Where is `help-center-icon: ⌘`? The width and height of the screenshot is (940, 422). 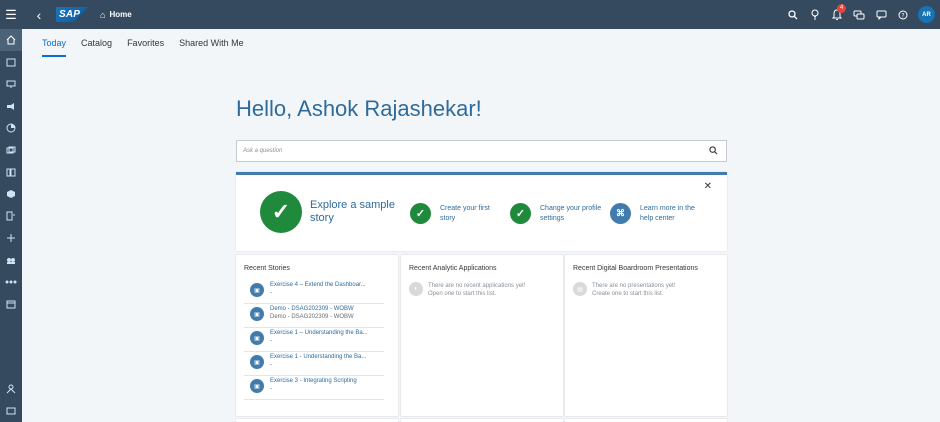 help-center-icon: ⌘ is located at coordinates (620, 213).